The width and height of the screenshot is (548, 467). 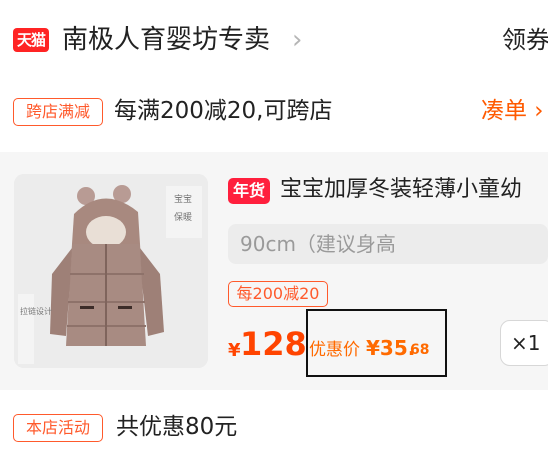 What do you see at coordinates (177, 427) in the screenshot?
I see `store-activity-text: 共优惠80元` at bounding box center [177, 427].